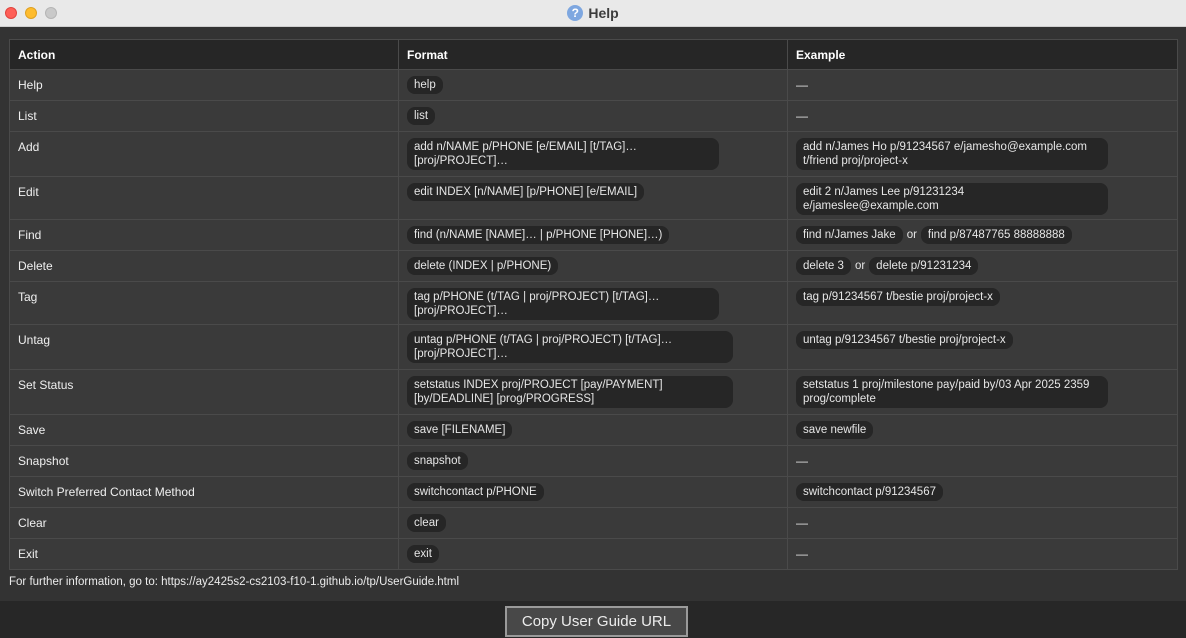 The image size is (1186, 638). Describe the element at coordinates (204, 116) in the screenshot. I see `action-cell: List` at that location.